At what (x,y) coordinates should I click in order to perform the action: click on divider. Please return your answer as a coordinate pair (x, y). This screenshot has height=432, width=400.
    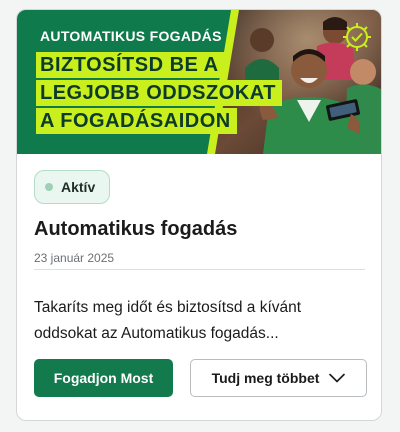
    Looking at the image, I should click on (199, 269).